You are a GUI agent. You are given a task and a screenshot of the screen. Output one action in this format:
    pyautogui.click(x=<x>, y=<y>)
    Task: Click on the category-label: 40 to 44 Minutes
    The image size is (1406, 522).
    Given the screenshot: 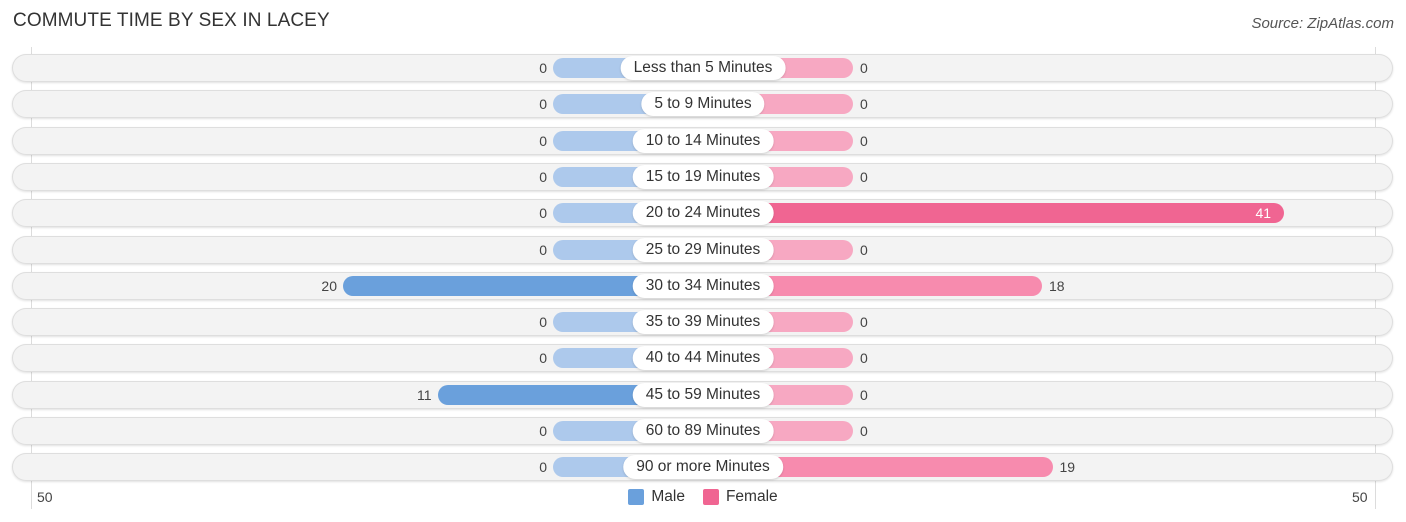 What is the action you would take?
    pyautogui.click(x=703, y=358)
    